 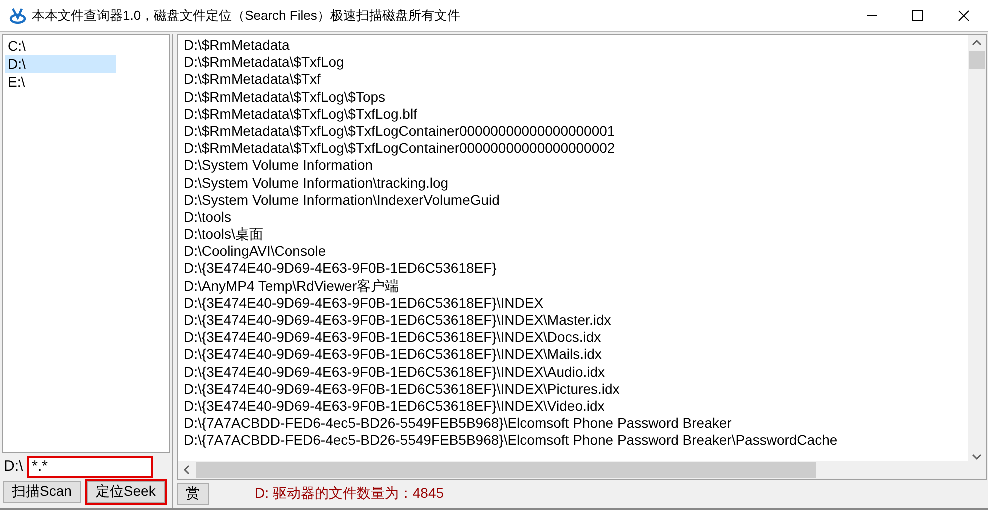 I want to click on file-path: D:\{3E474E40-9D69-4E63-9F0B-1ED6C53618EF}\INDEX\Mails.idx, so click(x=573, y=355).